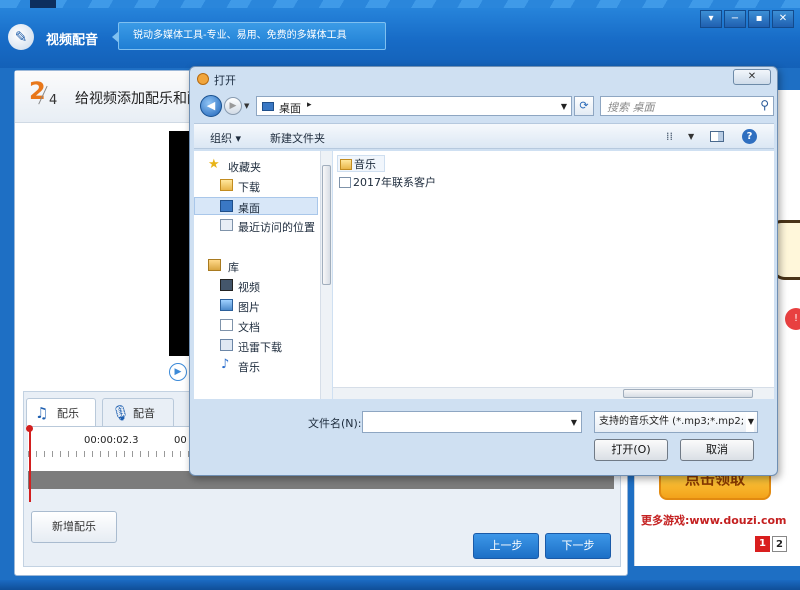 The image size is (800, 590). Describe the element at coordinates (631, 450) in the screenshot. I see `open-button: 打开(O)` at that location.